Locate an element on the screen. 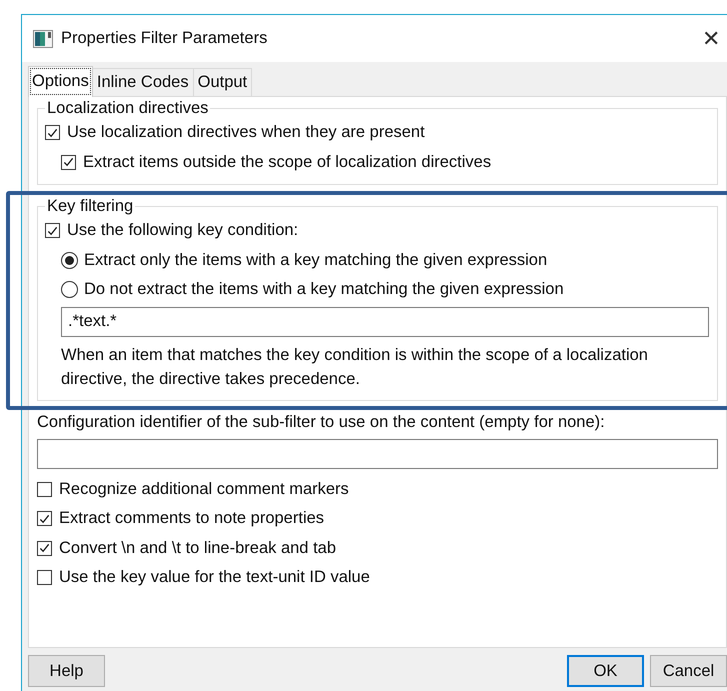  checkbox-label: Use localization directives when they are present is located at coordinates (246, 132).